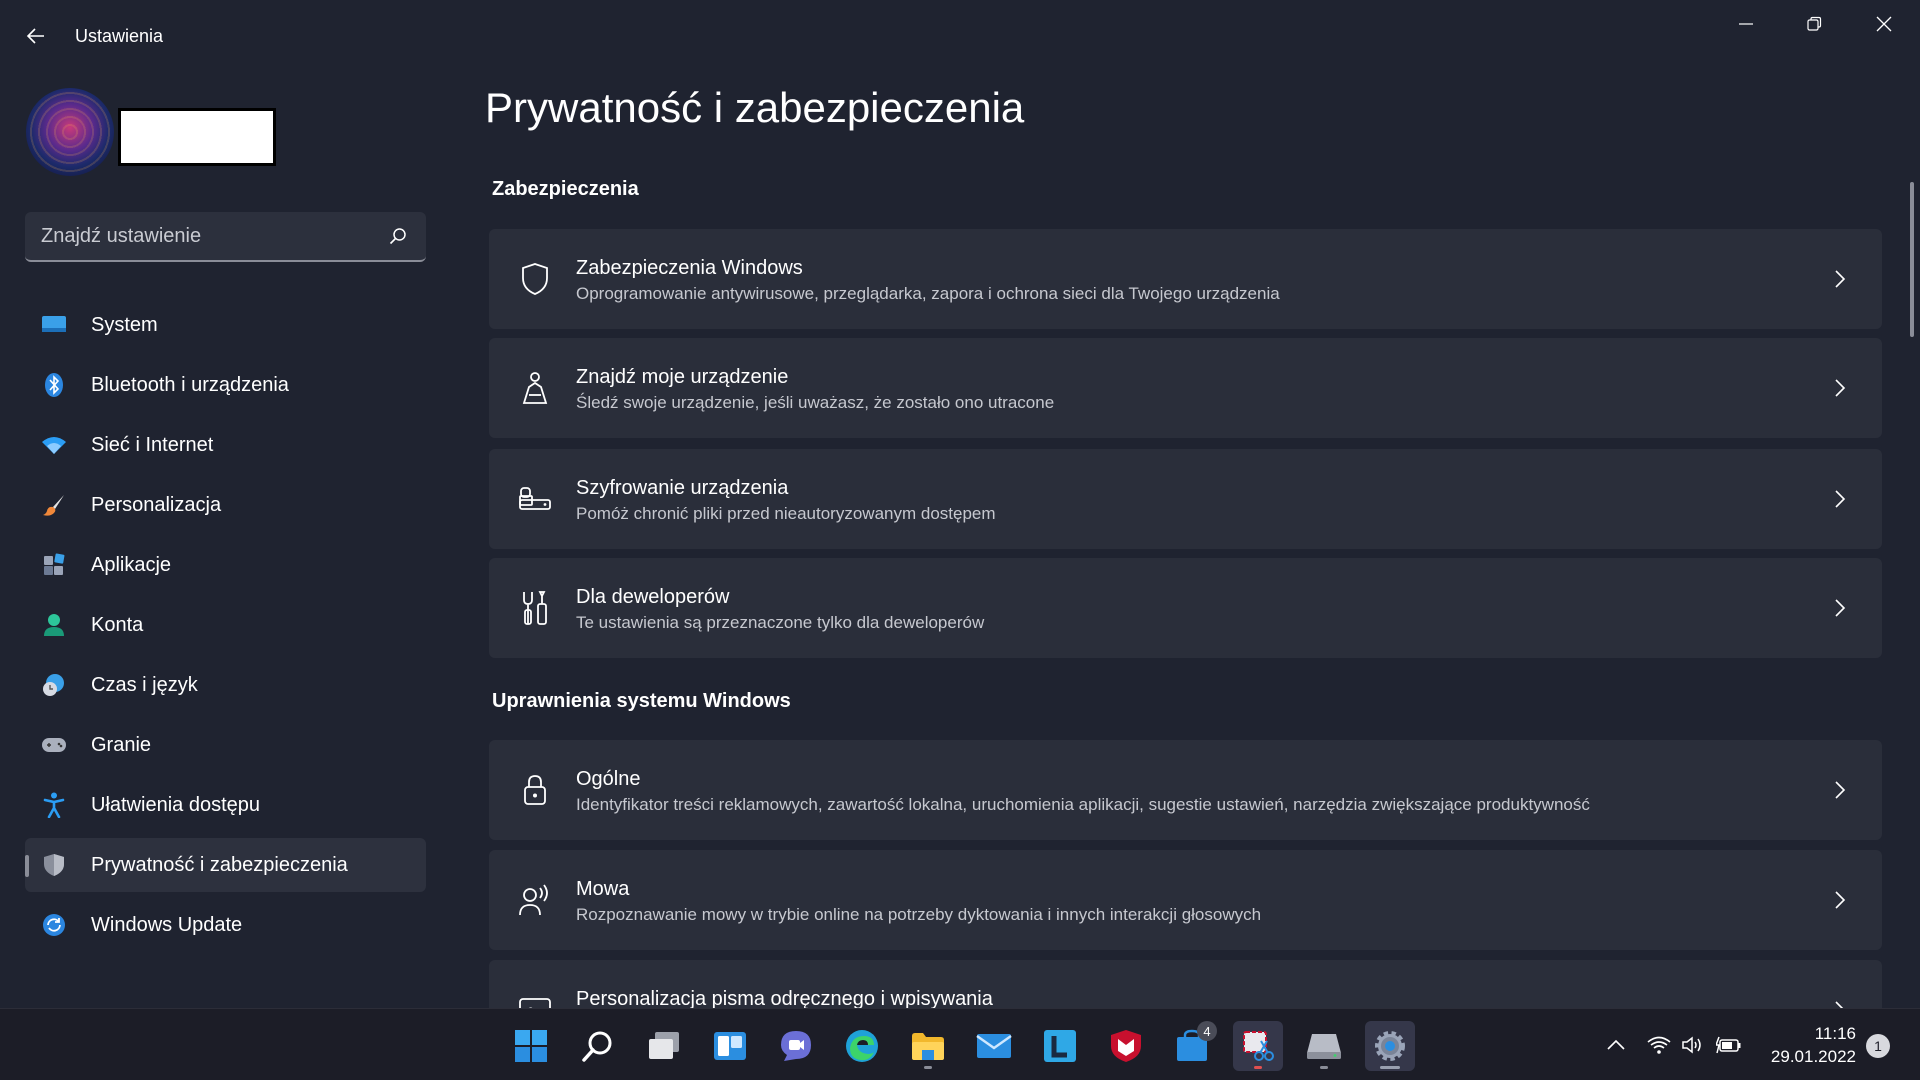  I want to click on drive-button, so click(1324, 1046).